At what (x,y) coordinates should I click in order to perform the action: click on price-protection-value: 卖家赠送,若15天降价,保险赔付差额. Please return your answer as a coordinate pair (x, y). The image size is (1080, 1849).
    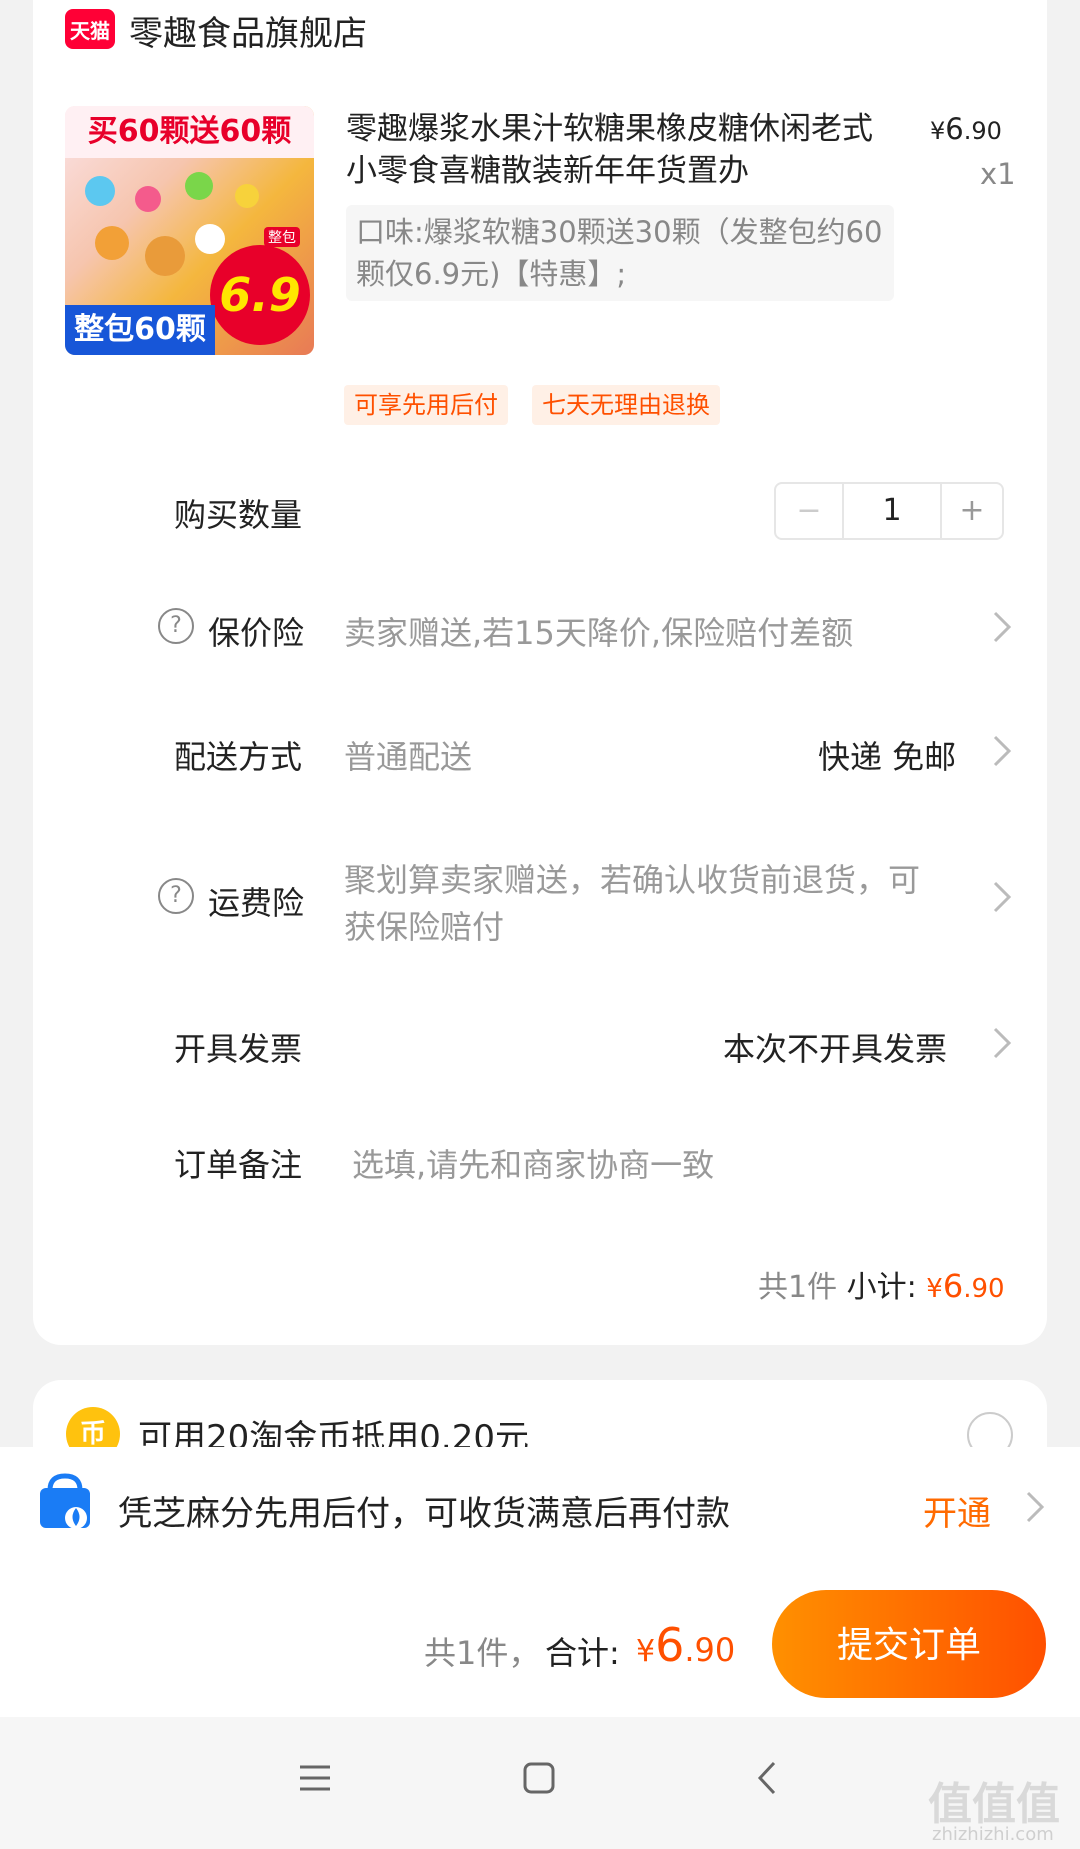
    Looking at the image, I should click on (599, 633).